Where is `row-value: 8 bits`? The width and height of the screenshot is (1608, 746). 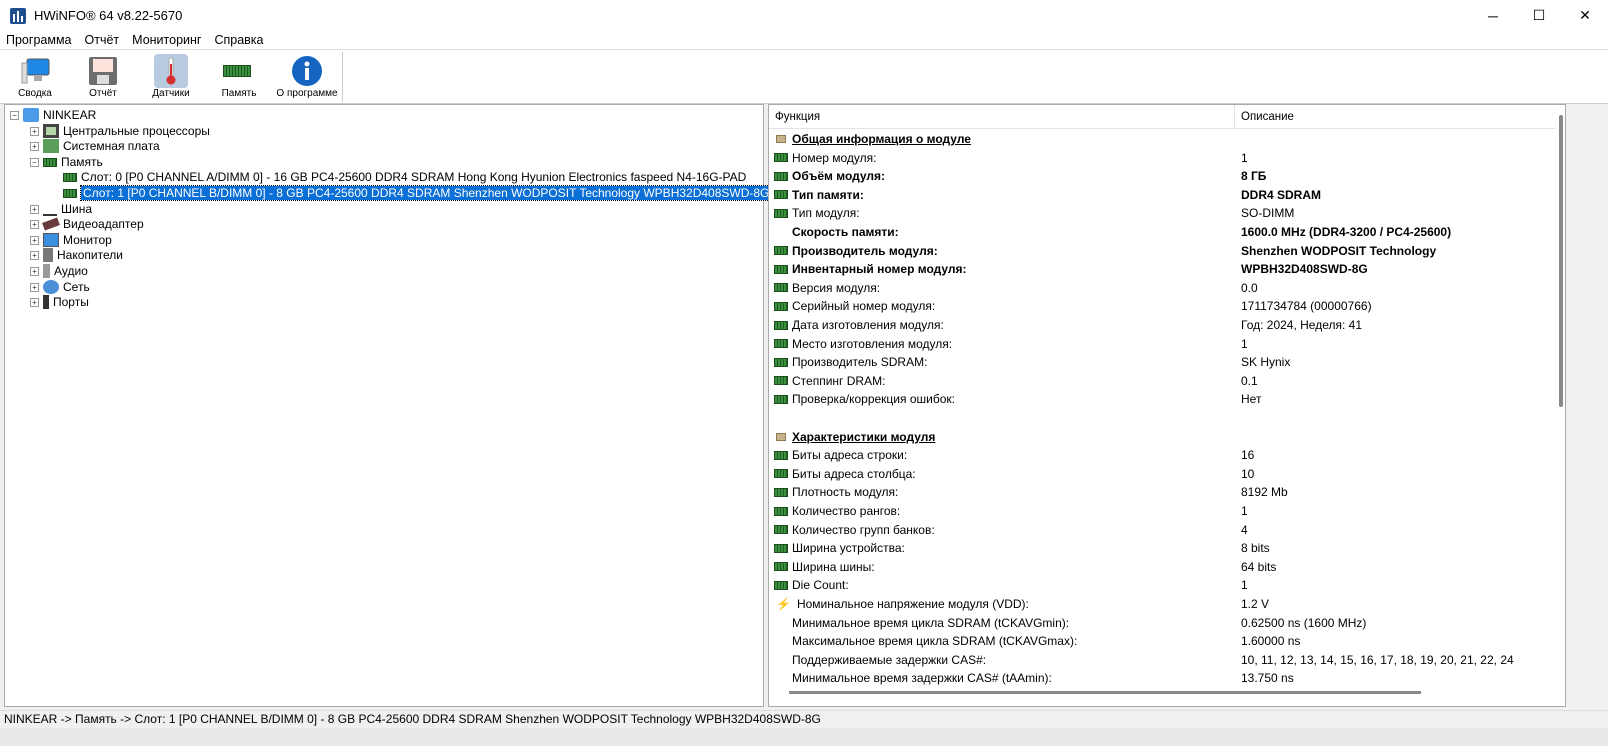 row-value: 8 bits is located at coordinates (1255, 548).